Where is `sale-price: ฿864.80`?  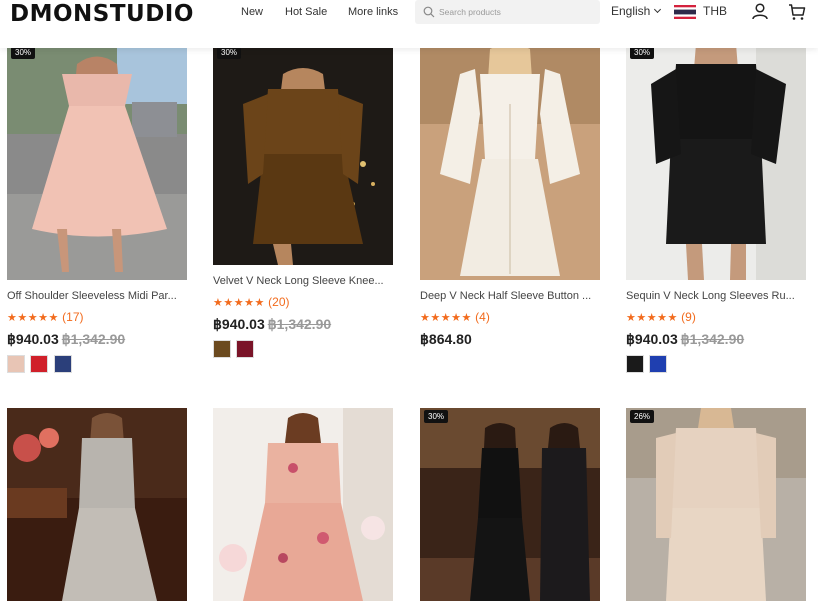
sale-price: ฿864.80 is located at coordinates (446, 339).